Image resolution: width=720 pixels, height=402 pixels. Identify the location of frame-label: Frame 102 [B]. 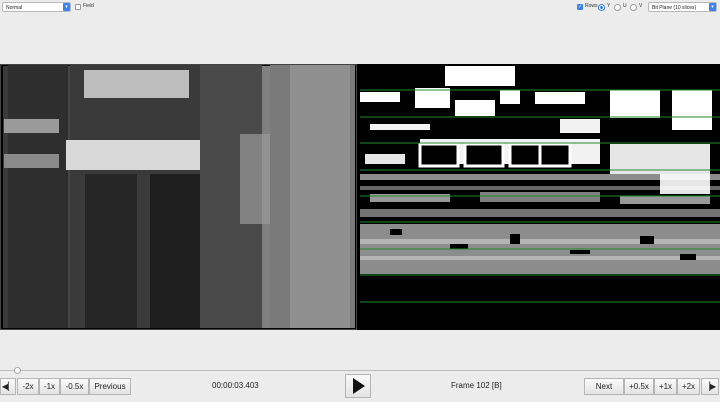
(476, 385).